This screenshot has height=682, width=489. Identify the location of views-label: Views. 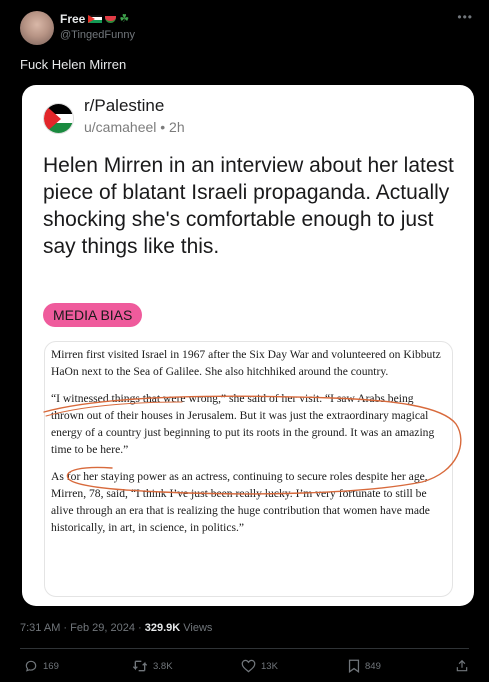
(196, 628).